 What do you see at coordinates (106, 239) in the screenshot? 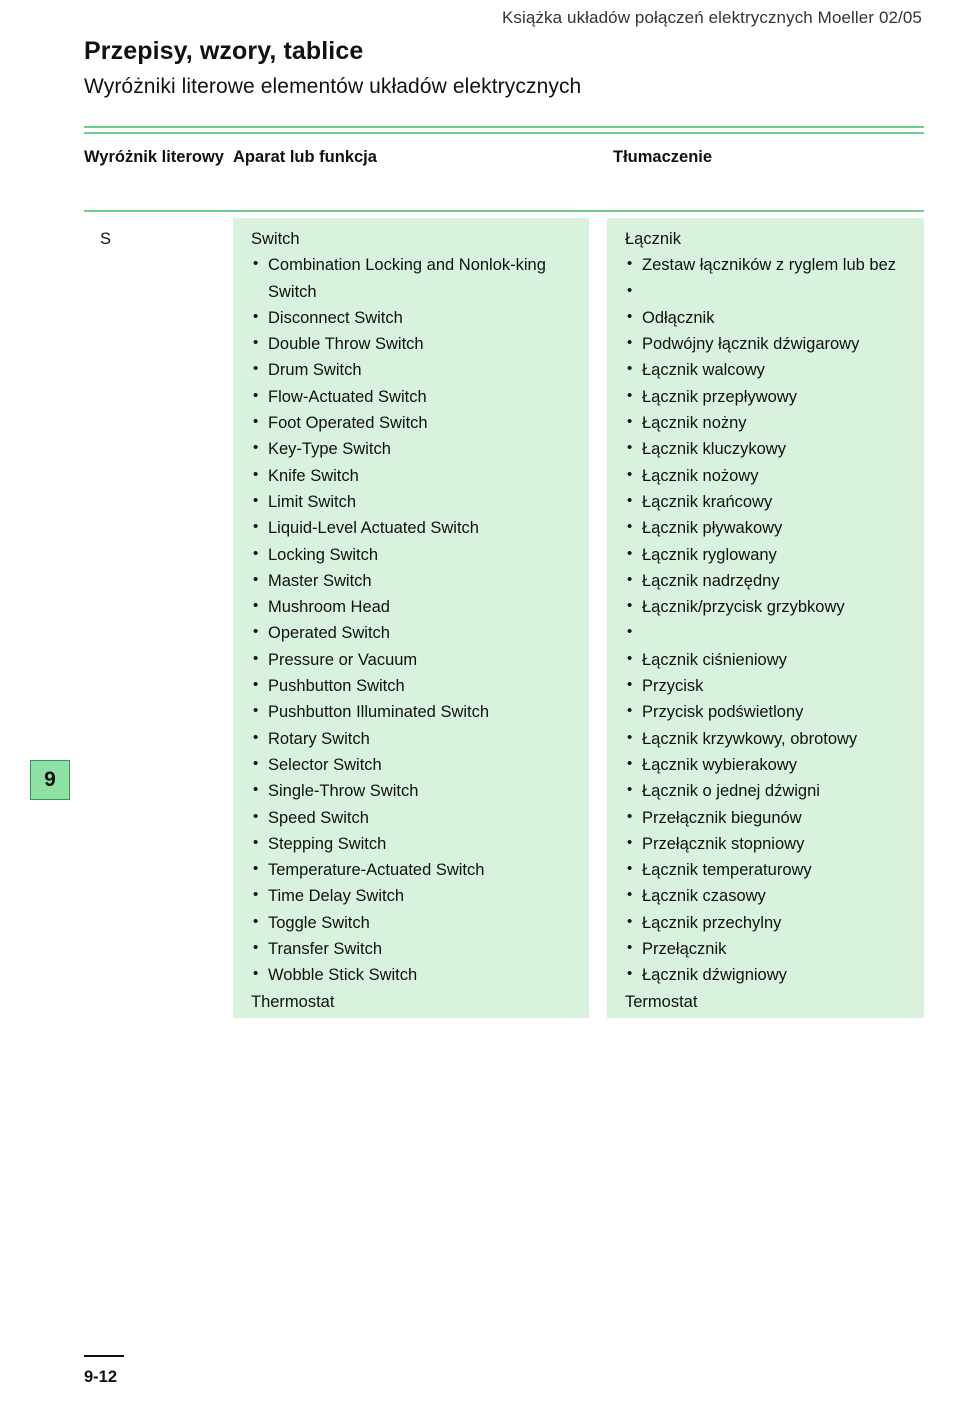
I see `letter-value: S` at bounding box center [106, 239].